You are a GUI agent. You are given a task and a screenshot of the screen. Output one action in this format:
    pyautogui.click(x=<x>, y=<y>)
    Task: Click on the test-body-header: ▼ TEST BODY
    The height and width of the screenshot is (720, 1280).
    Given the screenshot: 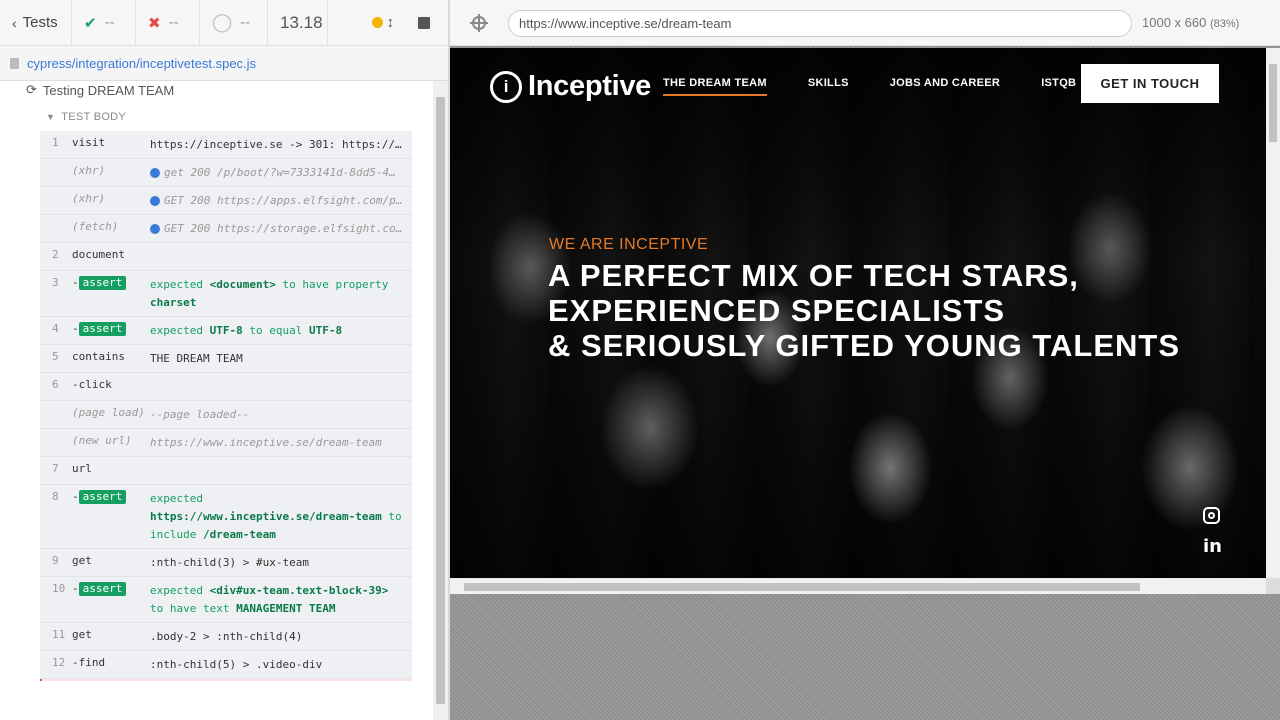 What is the action you would take?
    pyautogui.click(x=86, y=117)
    